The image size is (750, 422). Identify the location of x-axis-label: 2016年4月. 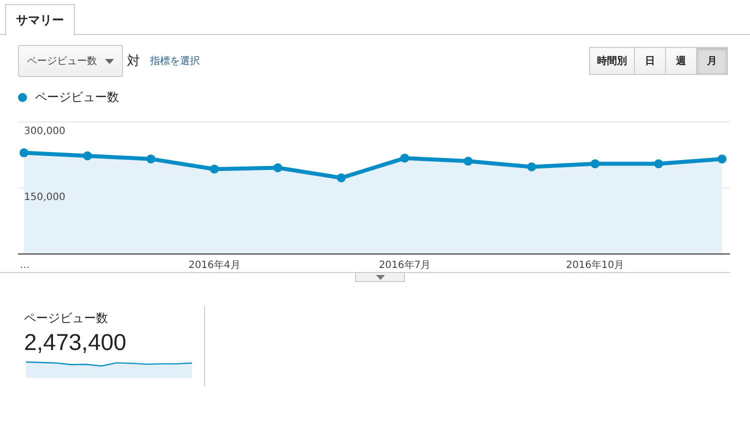
(214, 265).